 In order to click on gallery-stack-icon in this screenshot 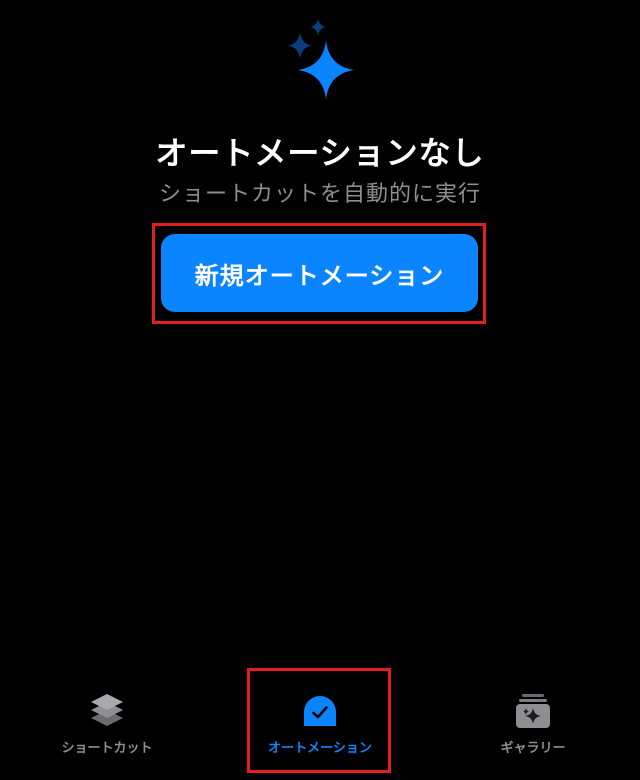, I will do `click(533, 711)`.